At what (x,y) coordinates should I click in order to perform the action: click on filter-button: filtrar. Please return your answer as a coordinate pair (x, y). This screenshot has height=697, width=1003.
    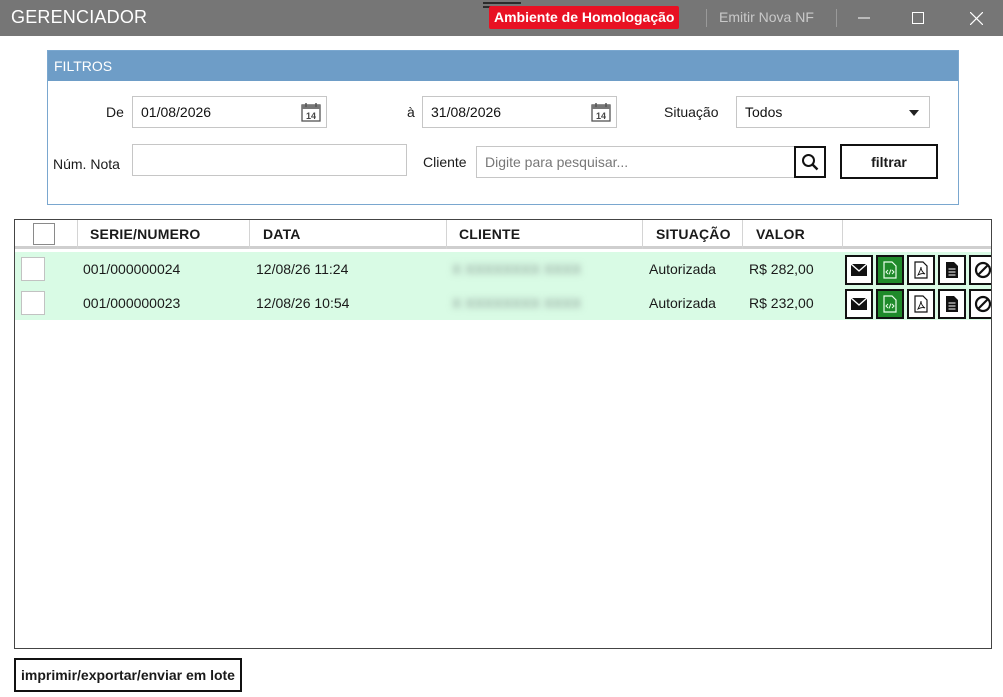
    Looking at the image, I should click on (889, 161).